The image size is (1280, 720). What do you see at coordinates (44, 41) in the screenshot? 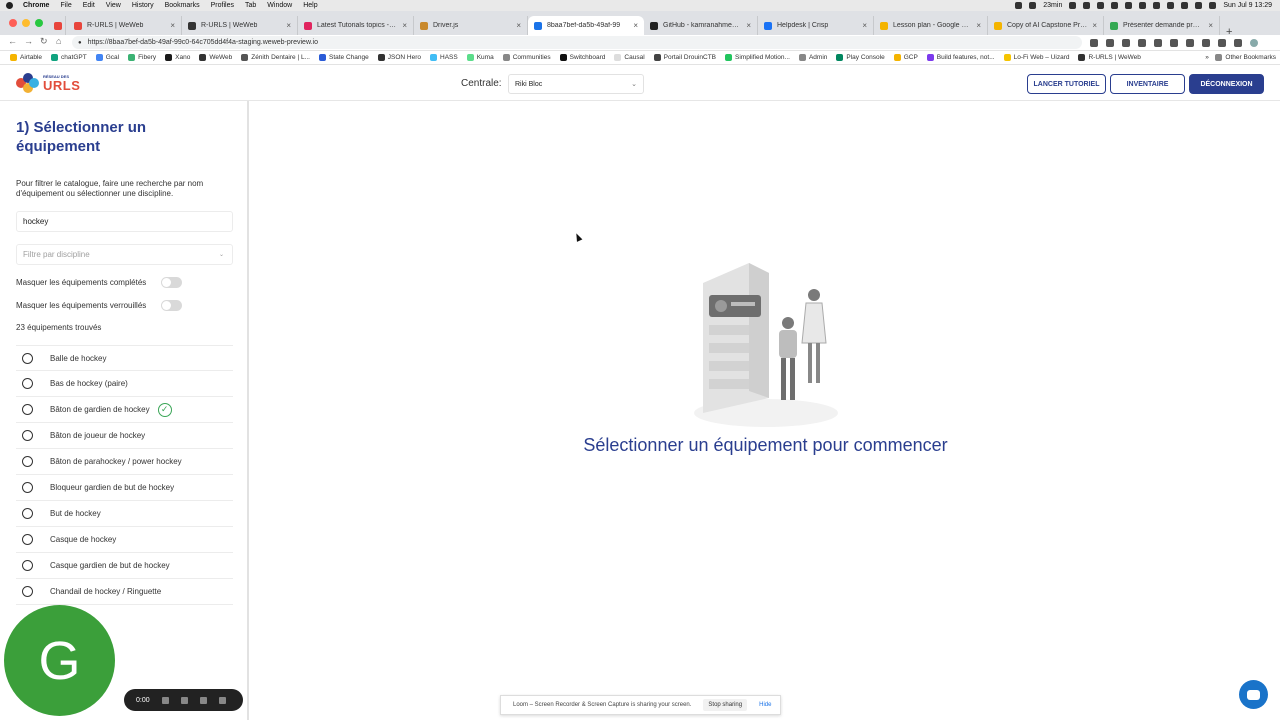
I see `reload-icon: ↻` at bounding box center [44, 41].